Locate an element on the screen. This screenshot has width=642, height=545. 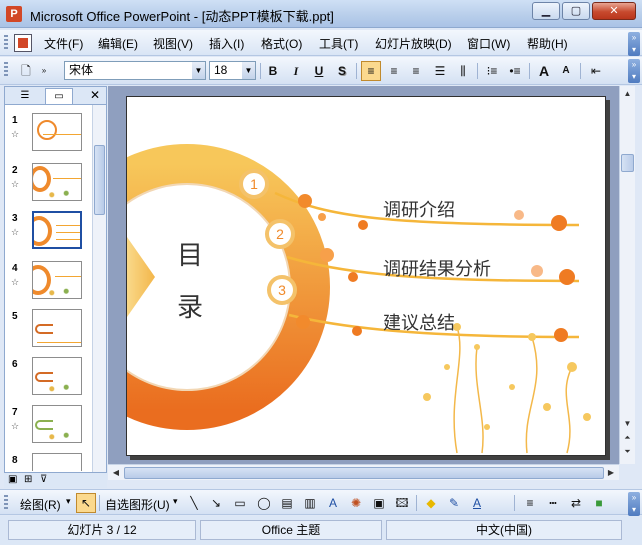
dash-style-icon: ┅ is located at coordinates (553, 503).